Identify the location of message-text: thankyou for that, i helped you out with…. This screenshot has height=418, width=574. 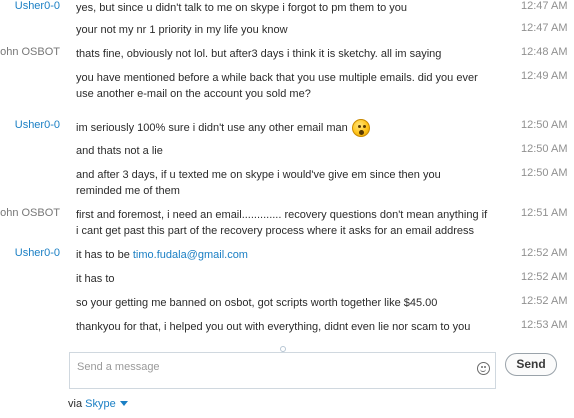
(273, 327).